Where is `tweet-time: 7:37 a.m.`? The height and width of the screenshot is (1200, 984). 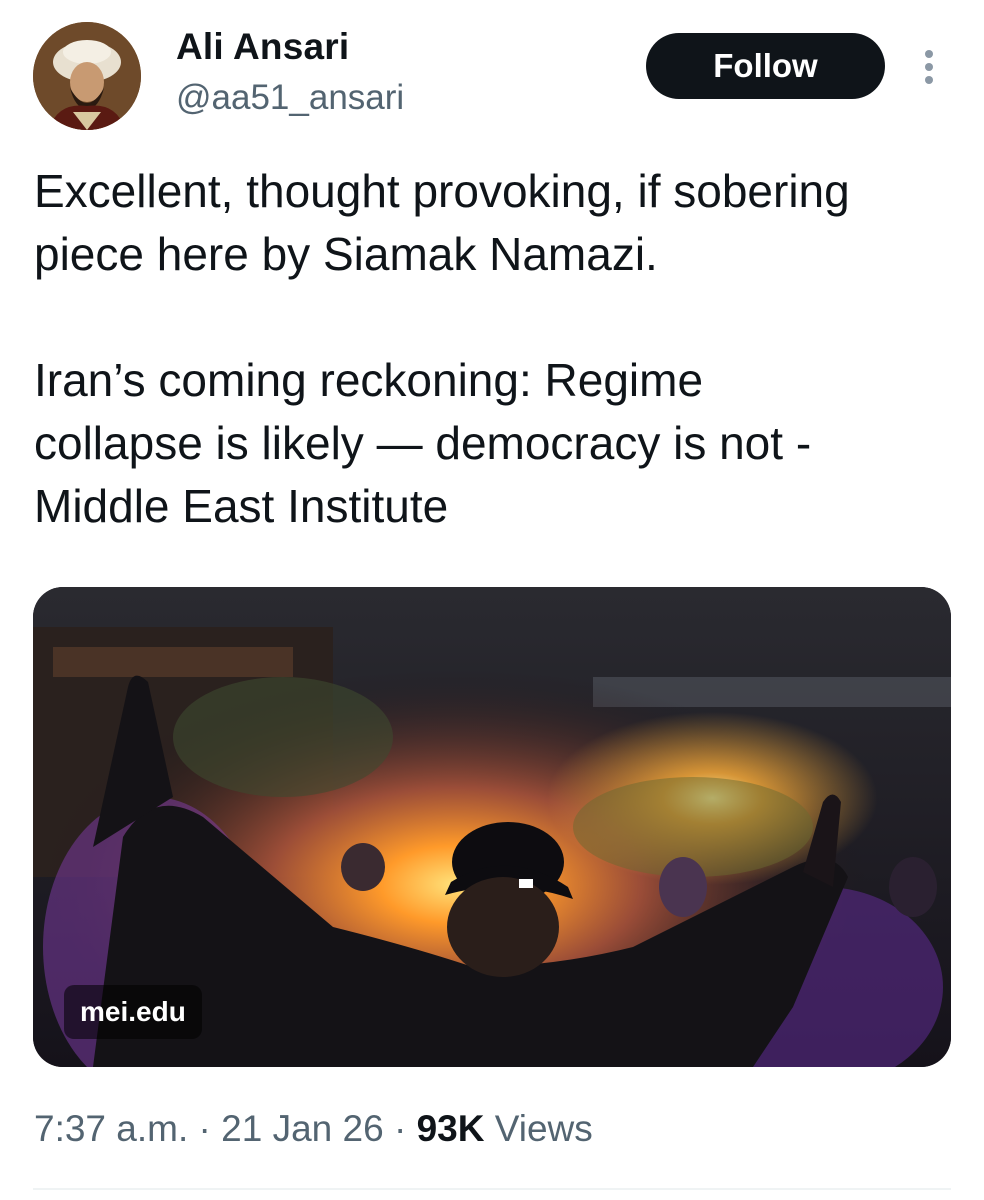 tweet-time: 7:37 a.m. is located at coordinates (111, 1128).